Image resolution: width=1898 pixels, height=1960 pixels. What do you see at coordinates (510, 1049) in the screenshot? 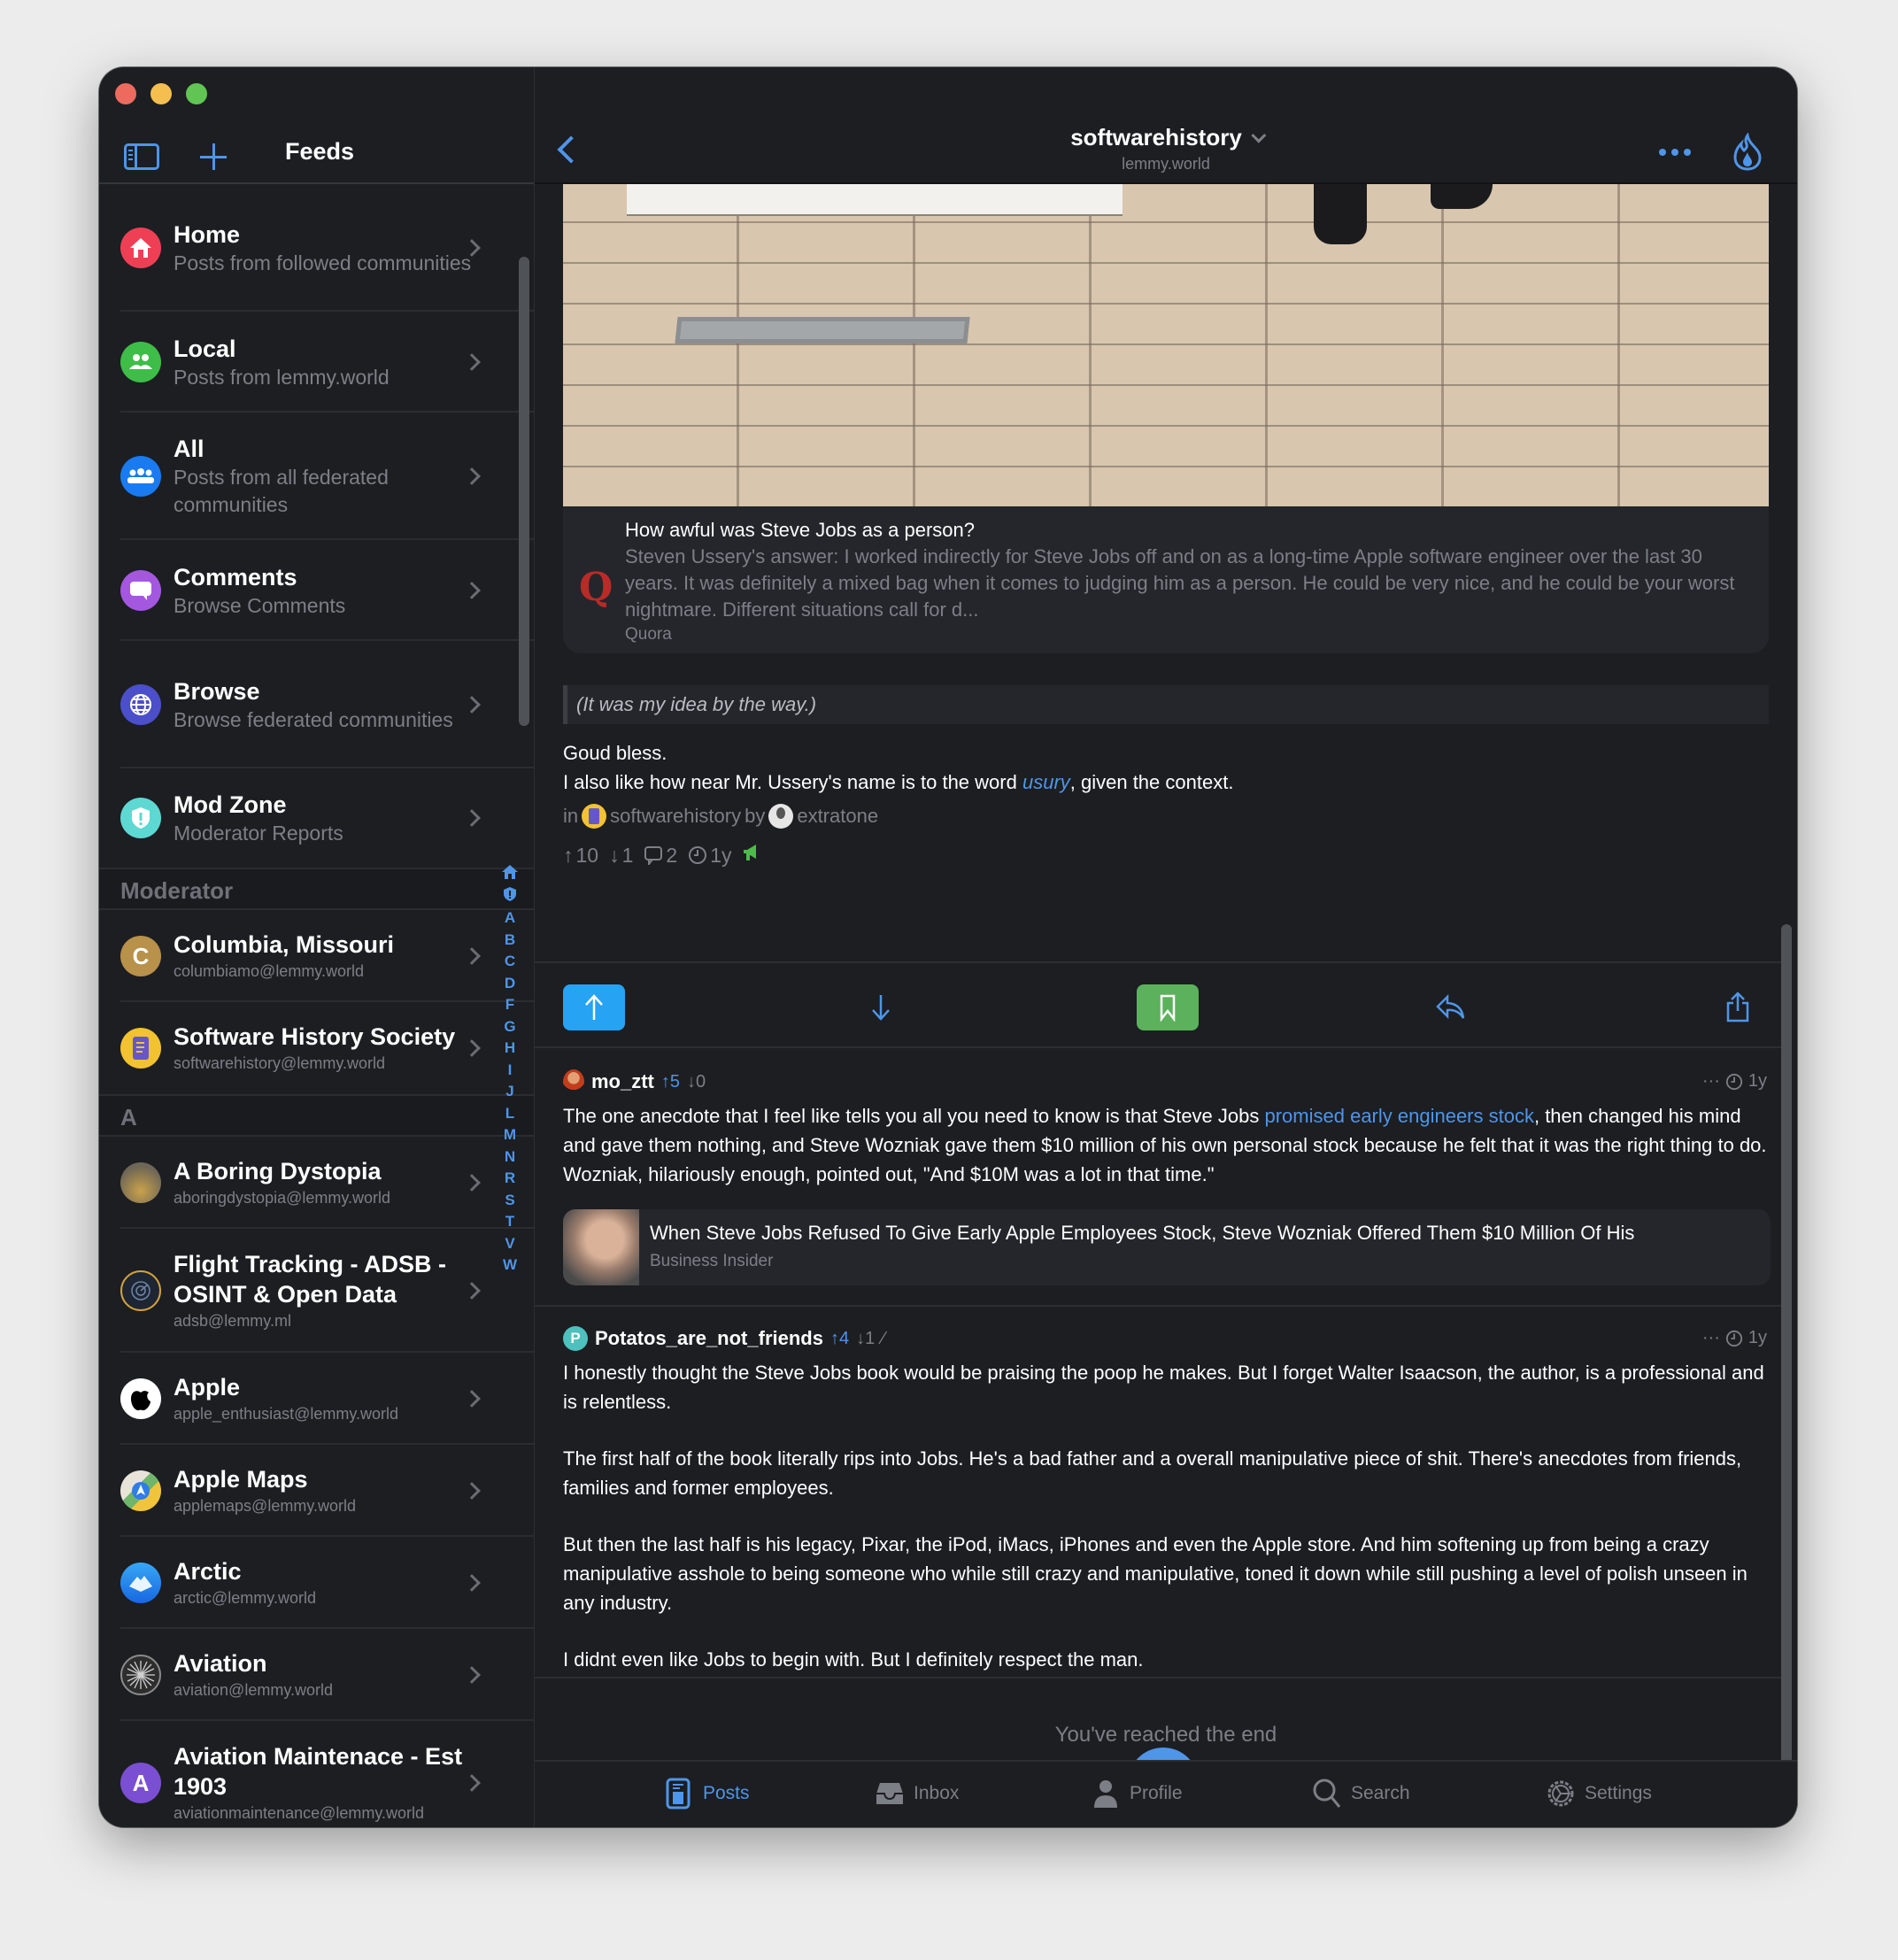
I see `index-letter: H` at bounding box center [510, 1049].